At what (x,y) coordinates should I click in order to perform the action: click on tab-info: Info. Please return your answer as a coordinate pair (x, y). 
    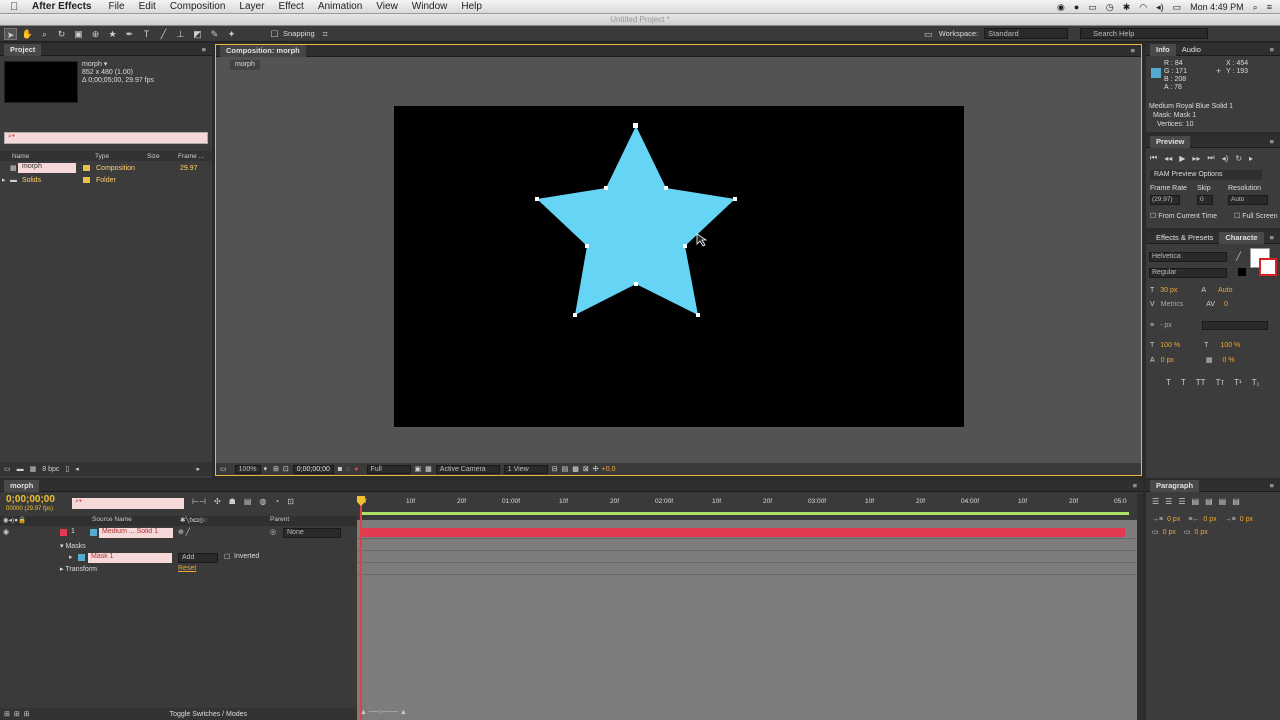
    Looking at the image, I should click on (1163, 49).